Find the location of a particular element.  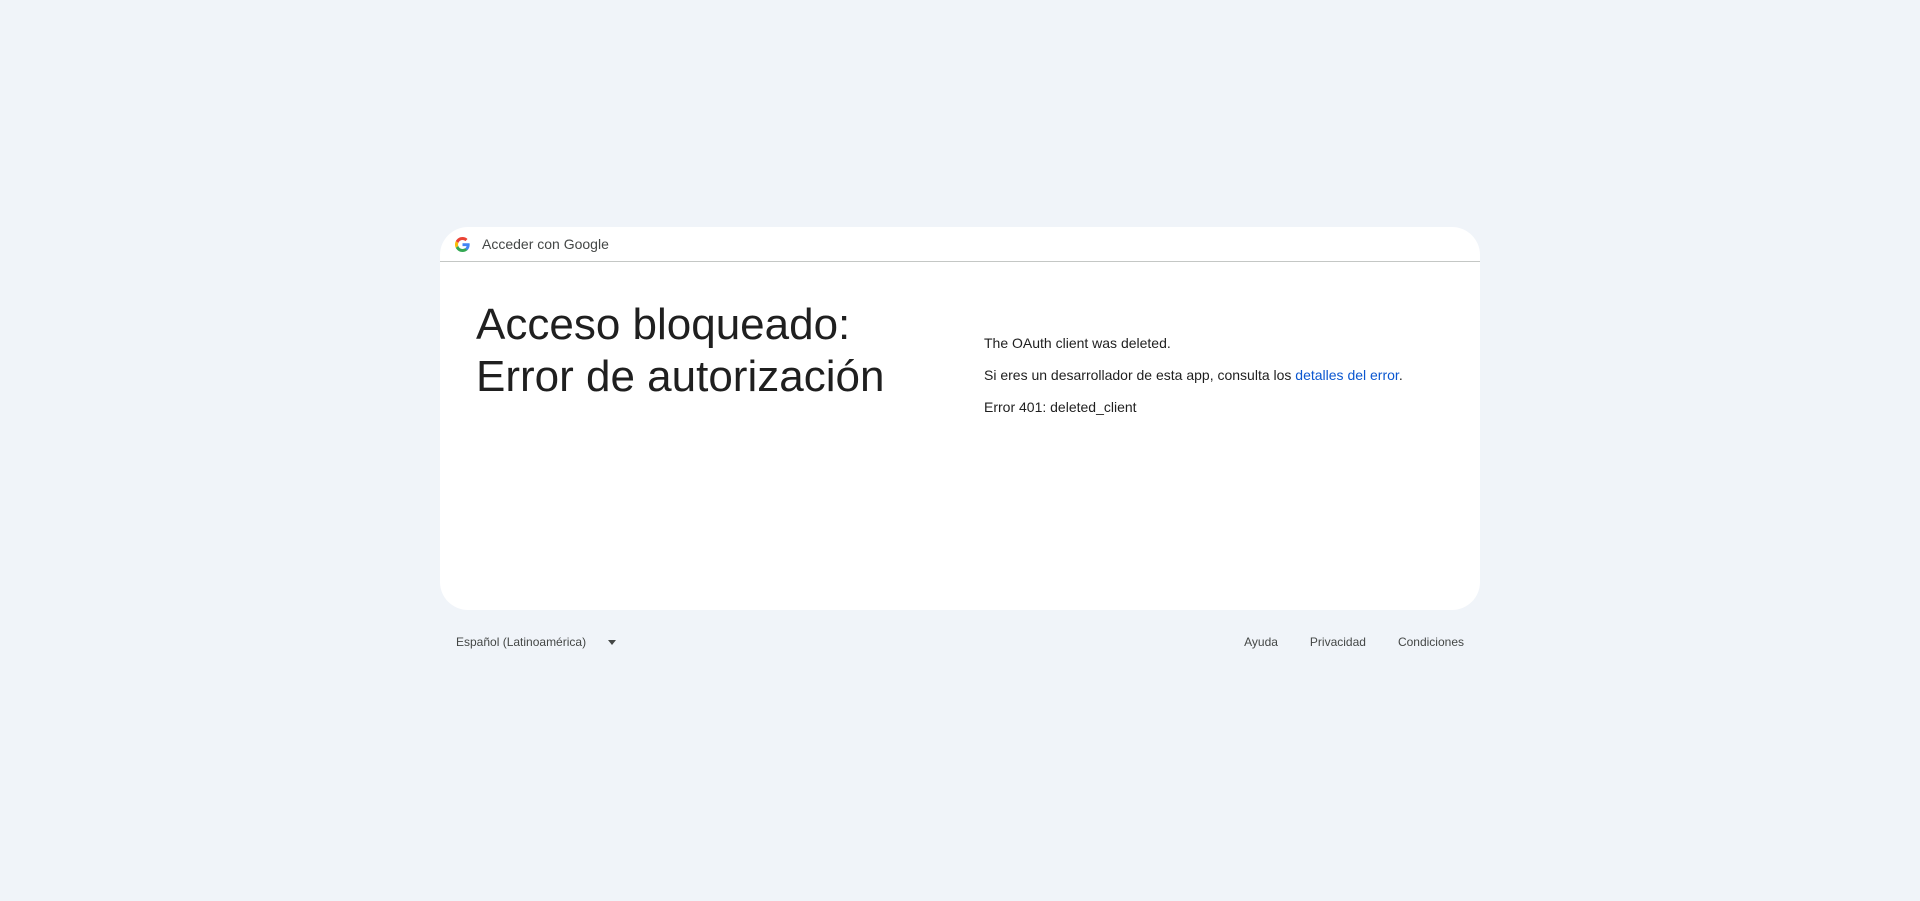

header-title: Acceder con Google is located at coordinates (545, 244).